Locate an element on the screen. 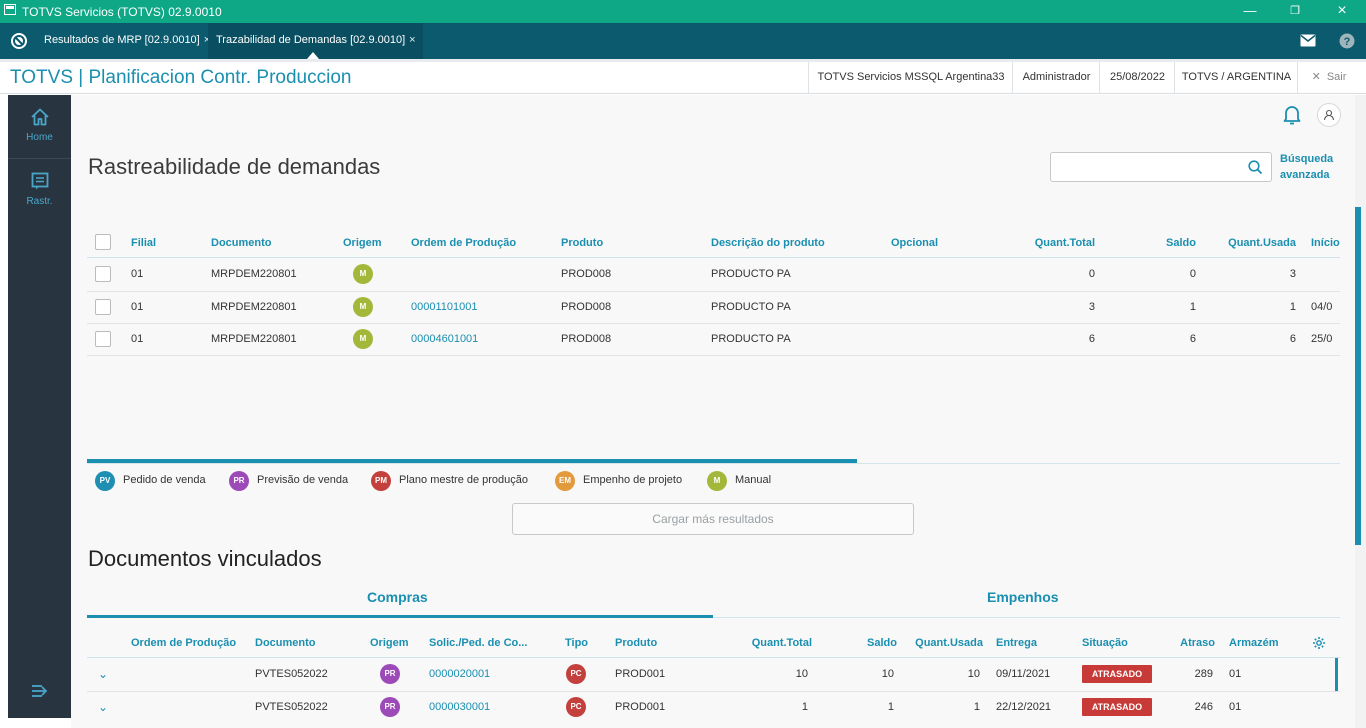  cell-solic: 0000020001 is located at coordinates (459, 674).